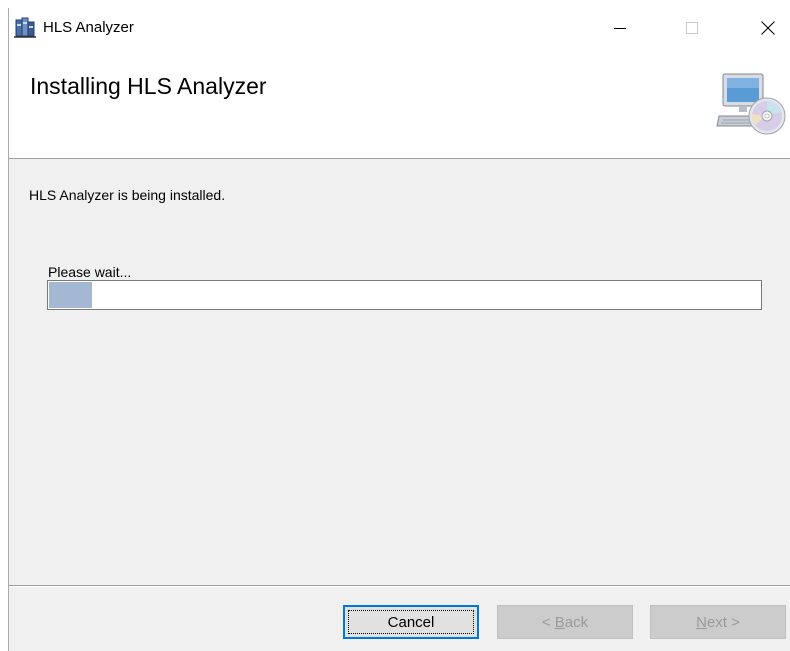 Image resolution: width=790 pixels, height=651 pixels. Describe the element at coordinates (751, 104) in the screenshot. I see `computer-with-disc-icon` at that location.